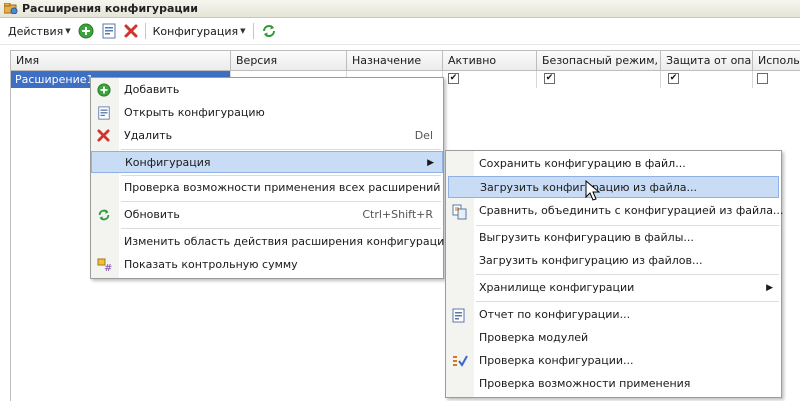 This screenshot has width=800, height=401. What do you see at coordinates (168, 162) in the screenshot?
I see `menu-item-label: Конфигурация` at bounding box center [168, 162].